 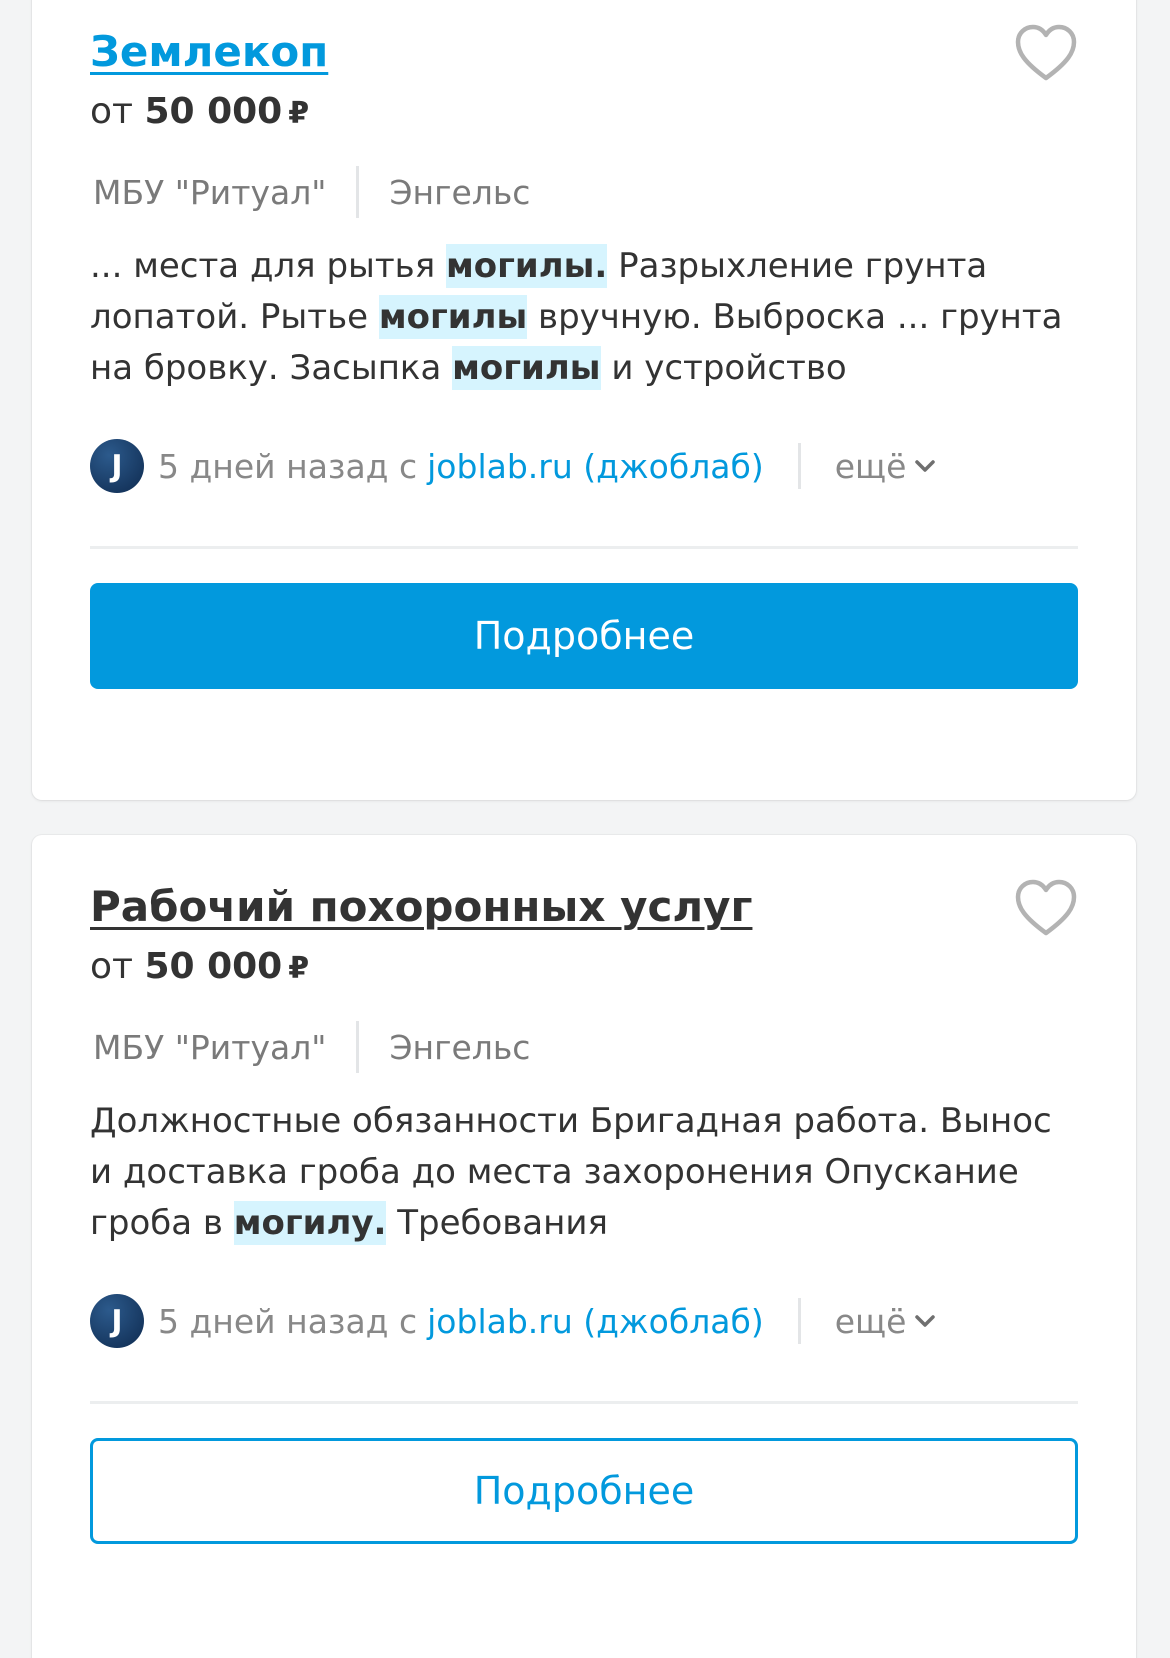 I want to click on snippet-keyword-highlight: могилу., so click(x=310, y=1223).